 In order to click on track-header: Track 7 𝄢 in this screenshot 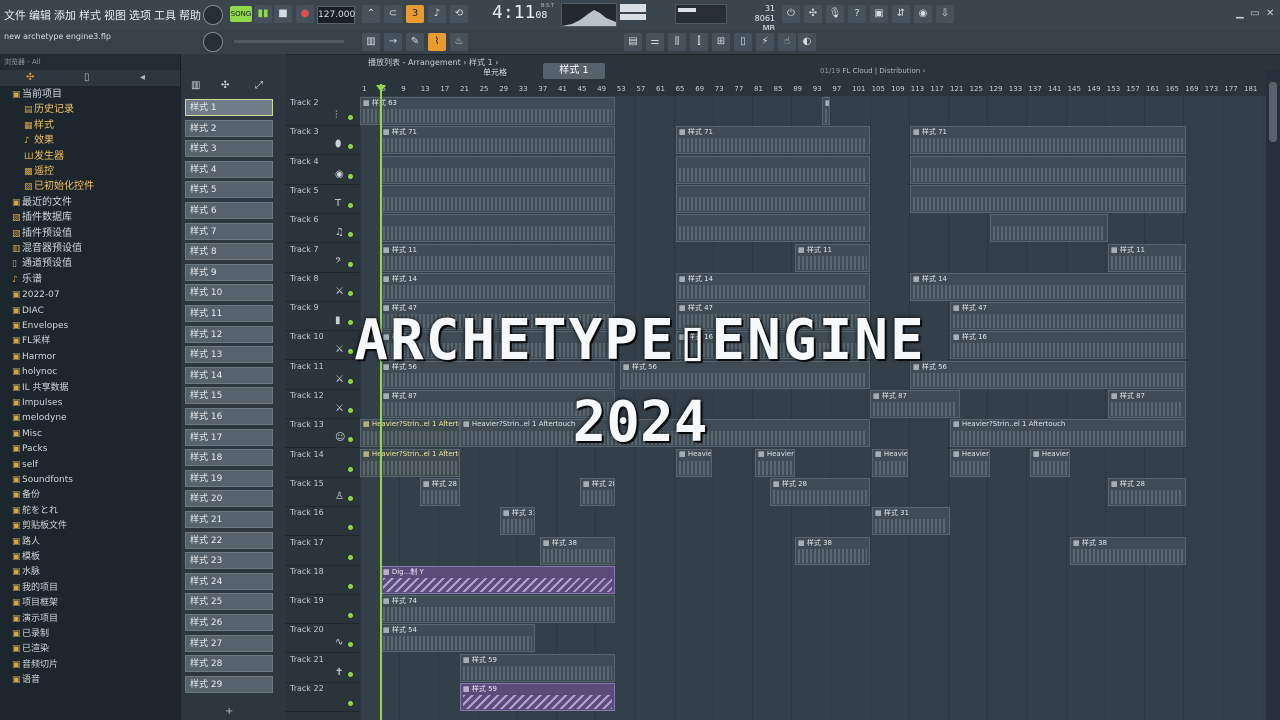, I will do `click(322, 258)`.